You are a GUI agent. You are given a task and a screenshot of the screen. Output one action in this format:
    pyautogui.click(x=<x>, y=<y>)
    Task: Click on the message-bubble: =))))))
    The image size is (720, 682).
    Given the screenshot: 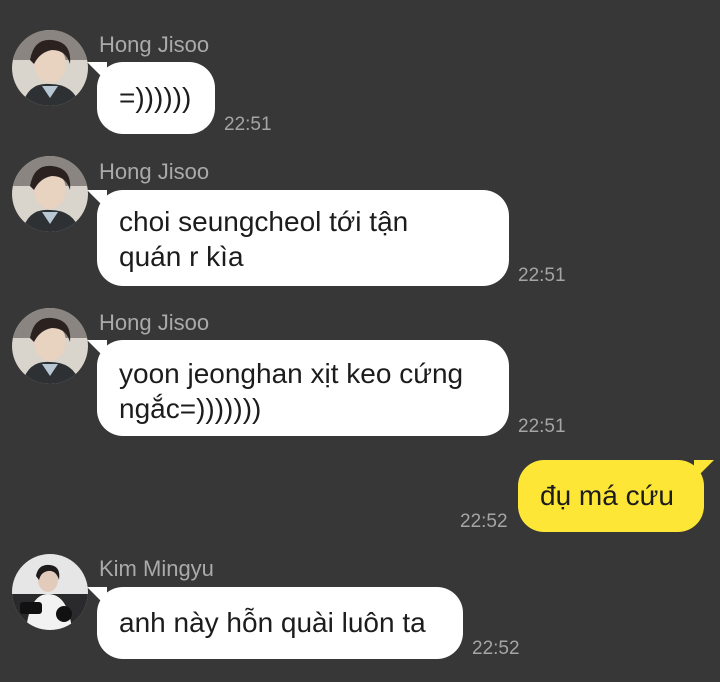 What is the action you would take?
    pyautogui.click(x=151, y=98)
    